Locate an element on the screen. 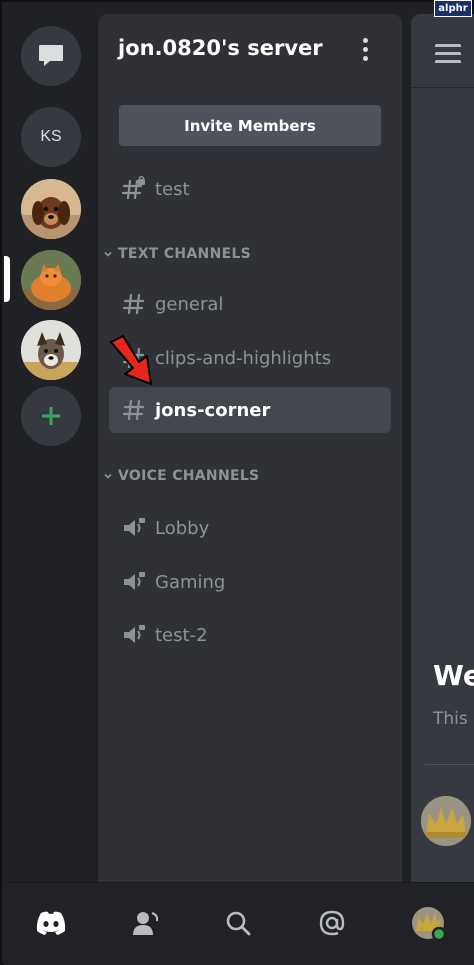 This screenshot has height=965, width=474. category-label: VOICE CHANNELS is located at coordinates (189, 476).